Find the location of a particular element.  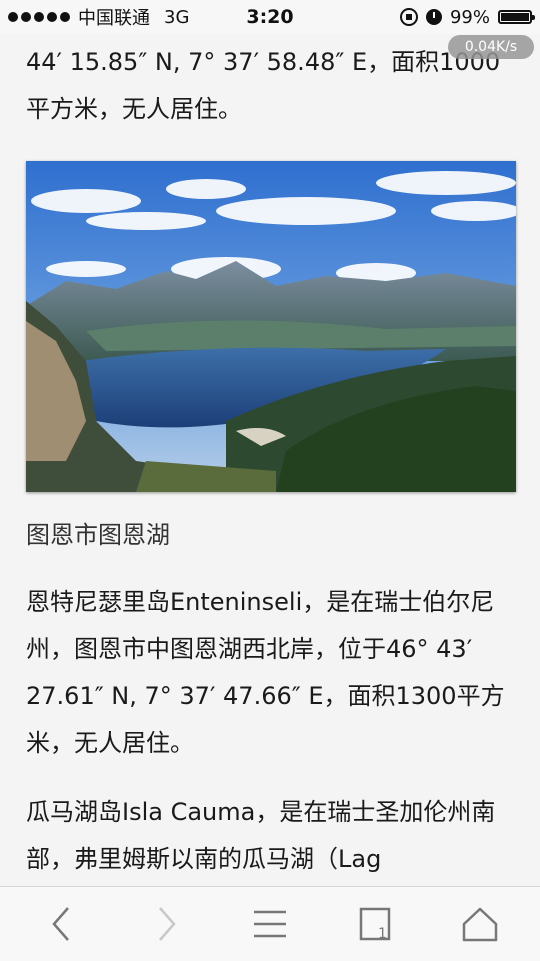

browser-toolbar: 1 is located at coordinates (270, 923).